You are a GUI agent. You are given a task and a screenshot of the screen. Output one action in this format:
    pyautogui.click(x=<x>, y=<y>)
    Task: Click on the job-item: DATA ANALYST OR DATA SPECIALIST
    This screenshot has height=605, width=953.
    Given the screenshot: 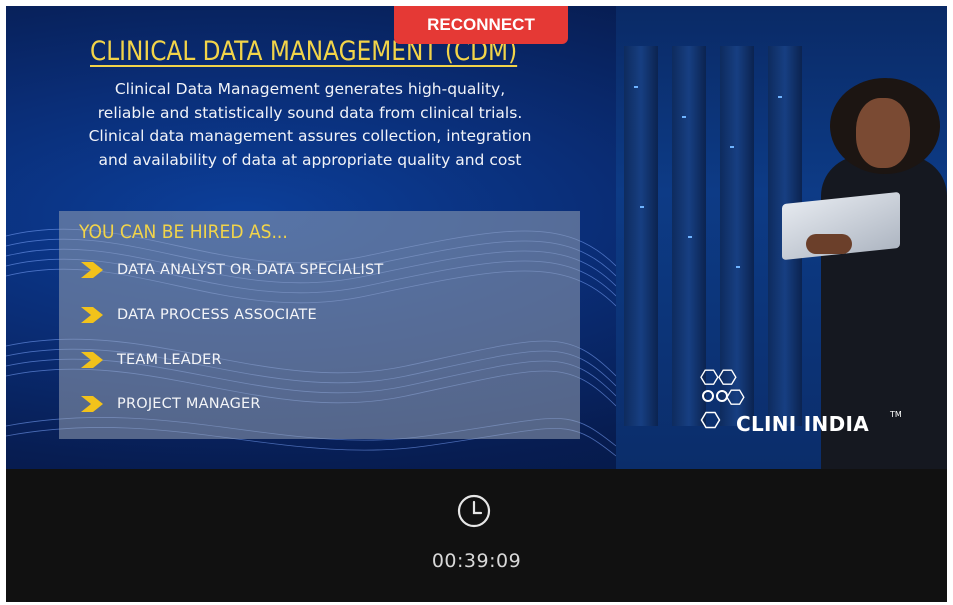 What is the action you would take?
    pyautogui.click(x=231, y=270)
    